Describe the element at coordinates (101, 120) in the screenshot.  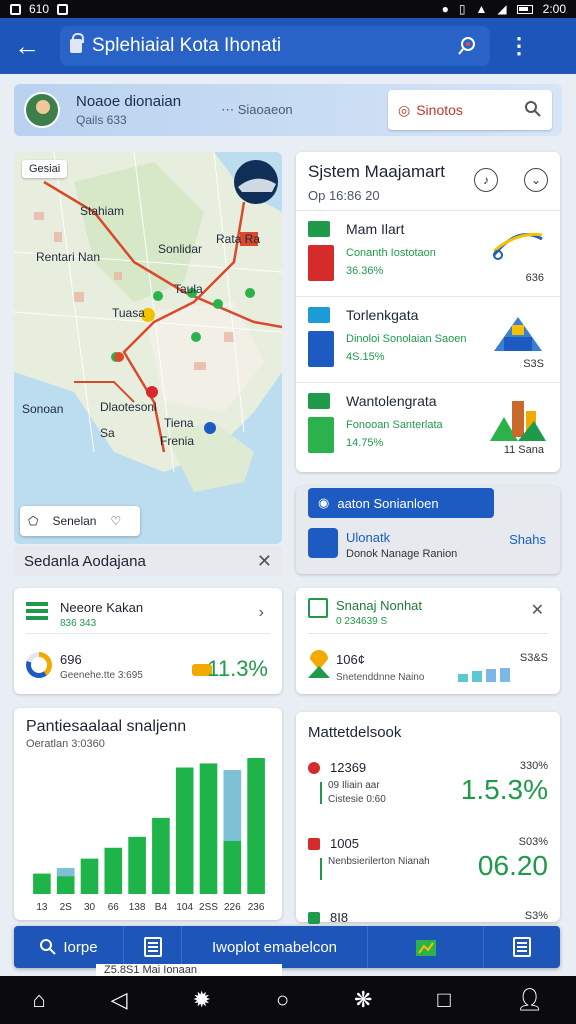
I see `banner-subtitle: Qails 633` at that location.